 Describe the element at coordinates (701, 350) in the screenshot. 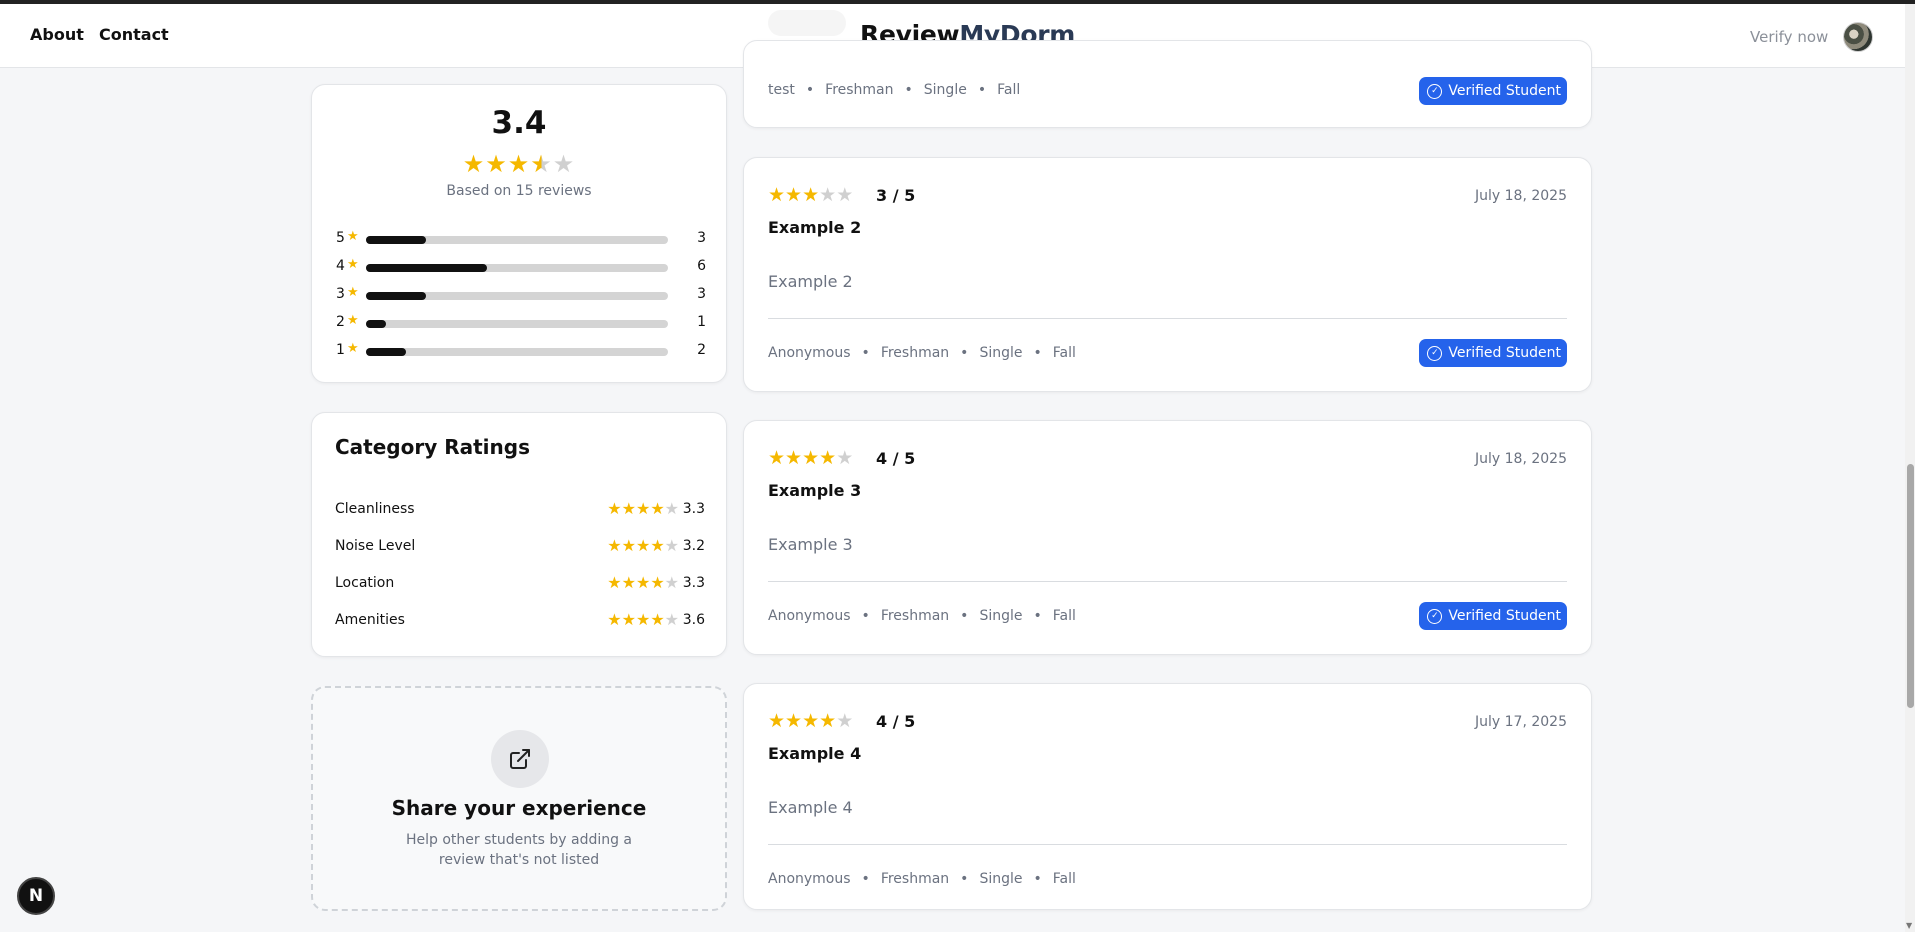

I see `distribution-count: 2` at that location.